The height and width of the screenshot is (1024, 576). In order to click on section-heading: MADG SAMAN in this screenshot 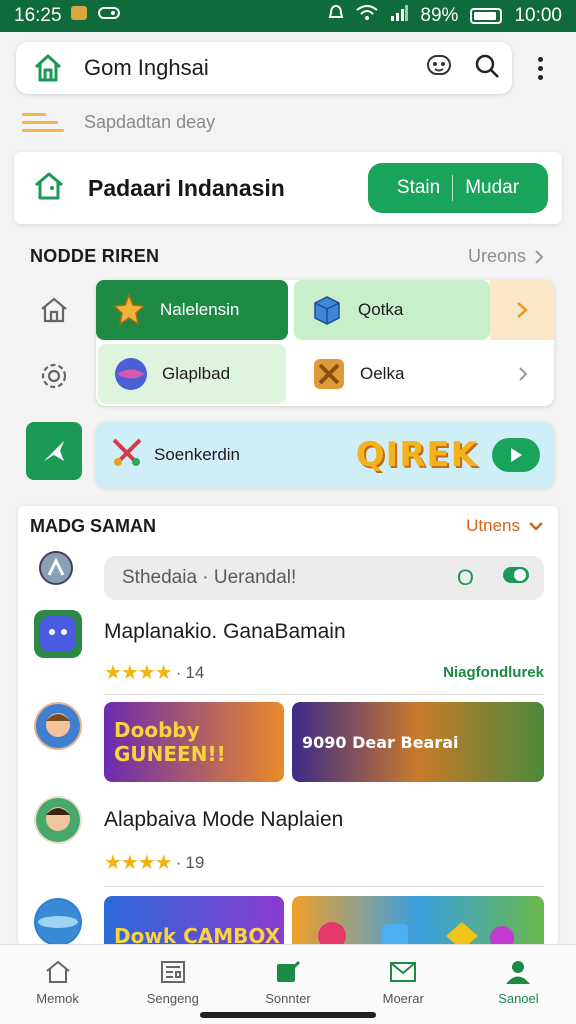, I will do `click(93, 526)`.